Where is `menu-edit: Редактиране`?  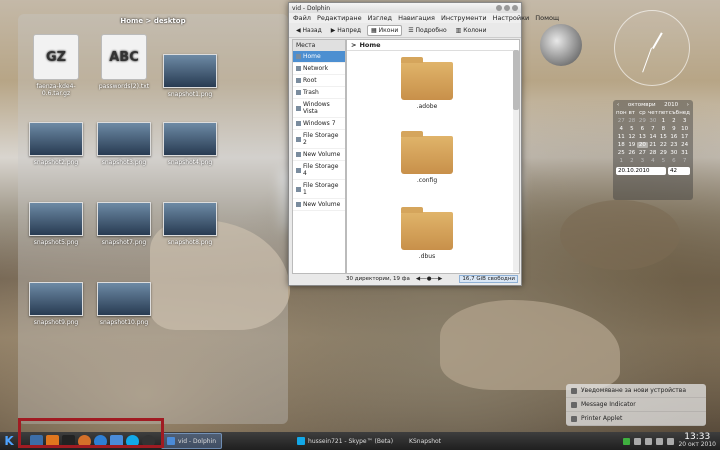 menu-edit: Редактиране is located at coordinates (339, 18).